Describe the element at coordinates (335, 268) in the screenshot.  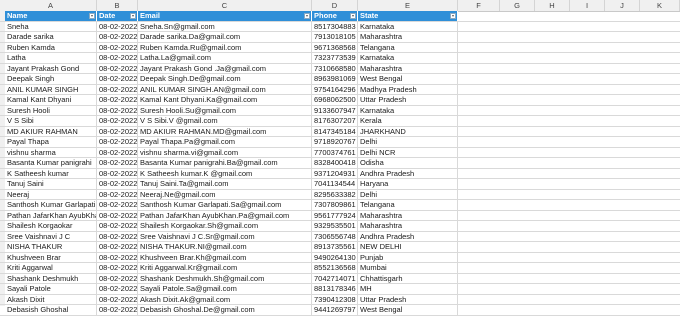
I see `table-cell: 8552136568` at that location.